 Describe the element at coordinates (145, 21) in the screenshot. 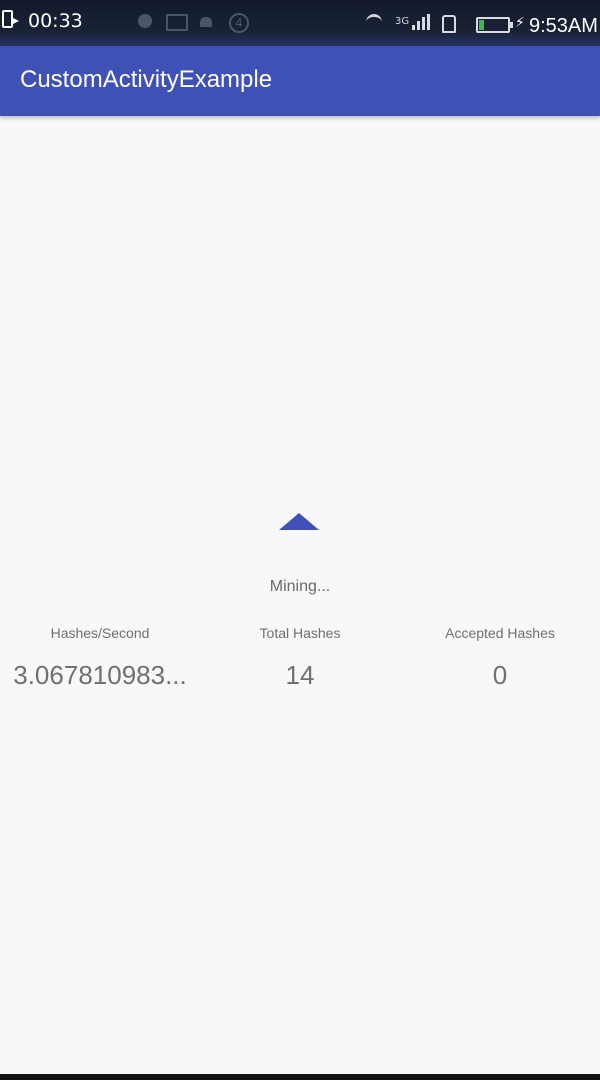

I see `alert-icon` at that location.